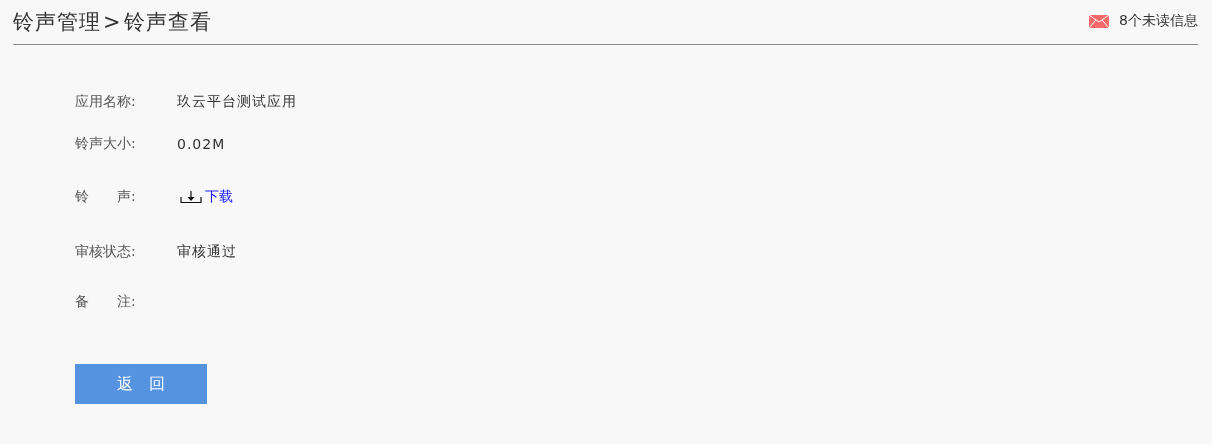  What do you see at coordinates (207, 252) in the screenshot?
I see `field-value: 审核通过` at bounding box center [207, 252].